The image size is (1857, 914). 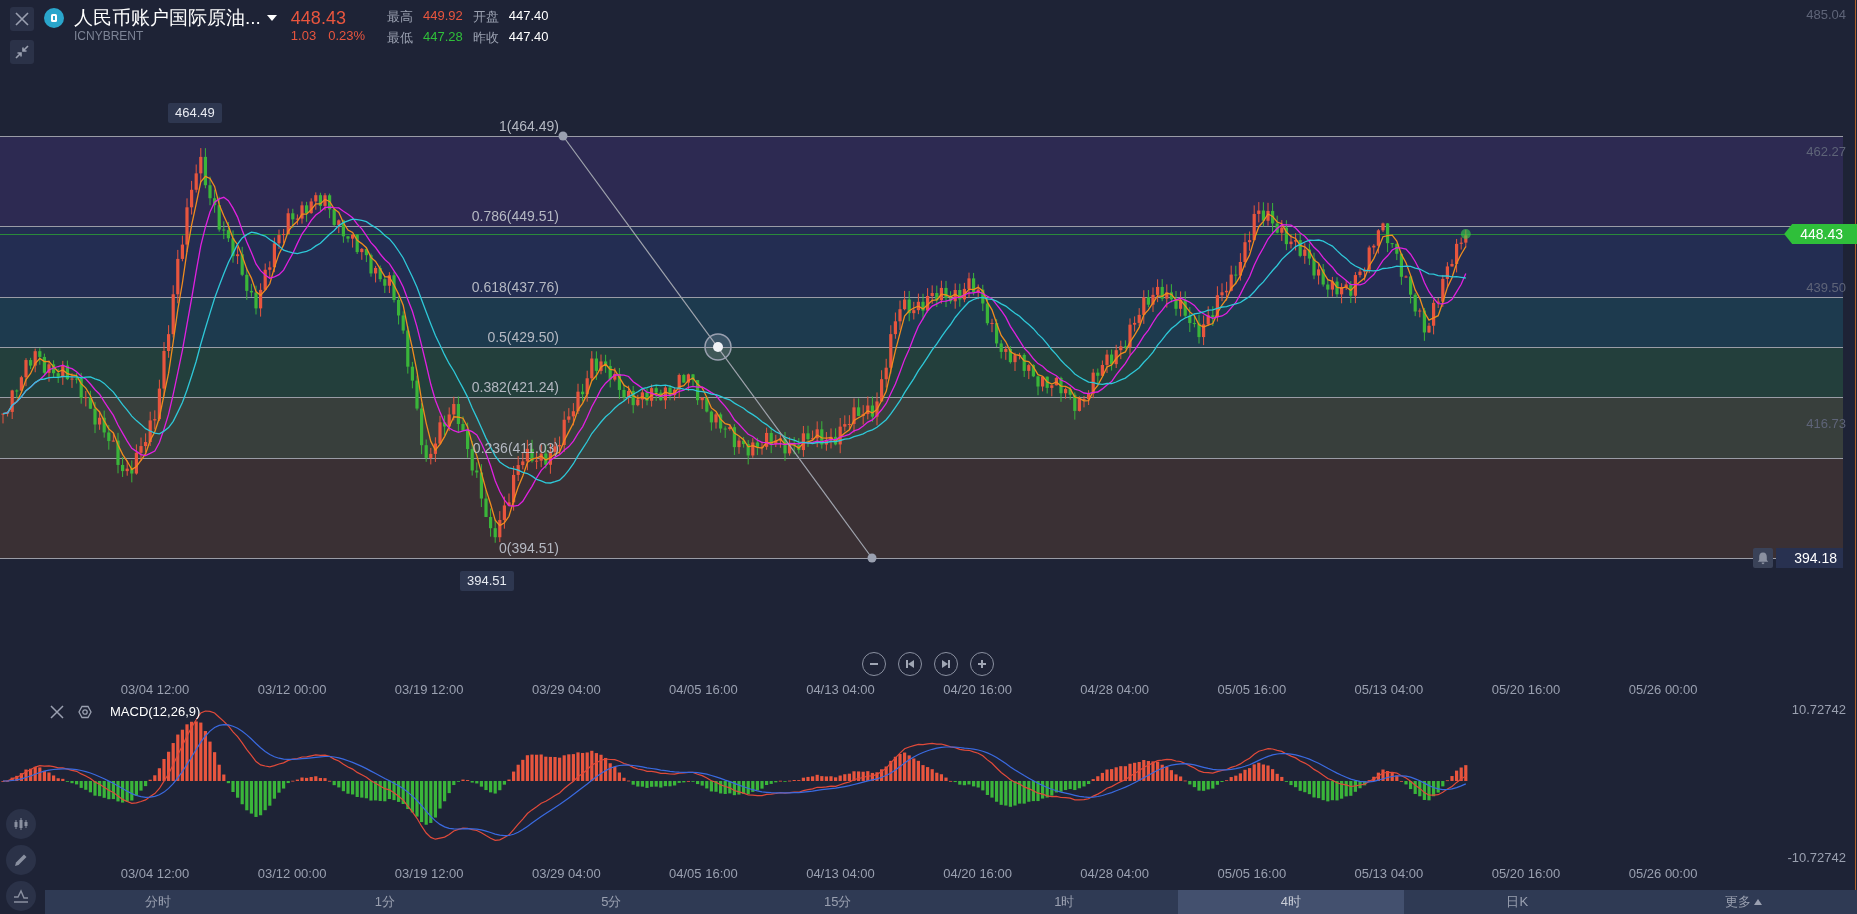 What do you see at coordinates (400, 17) in the screenshot?
I see `stat-label: 最高` at bounding box center [400, 17].